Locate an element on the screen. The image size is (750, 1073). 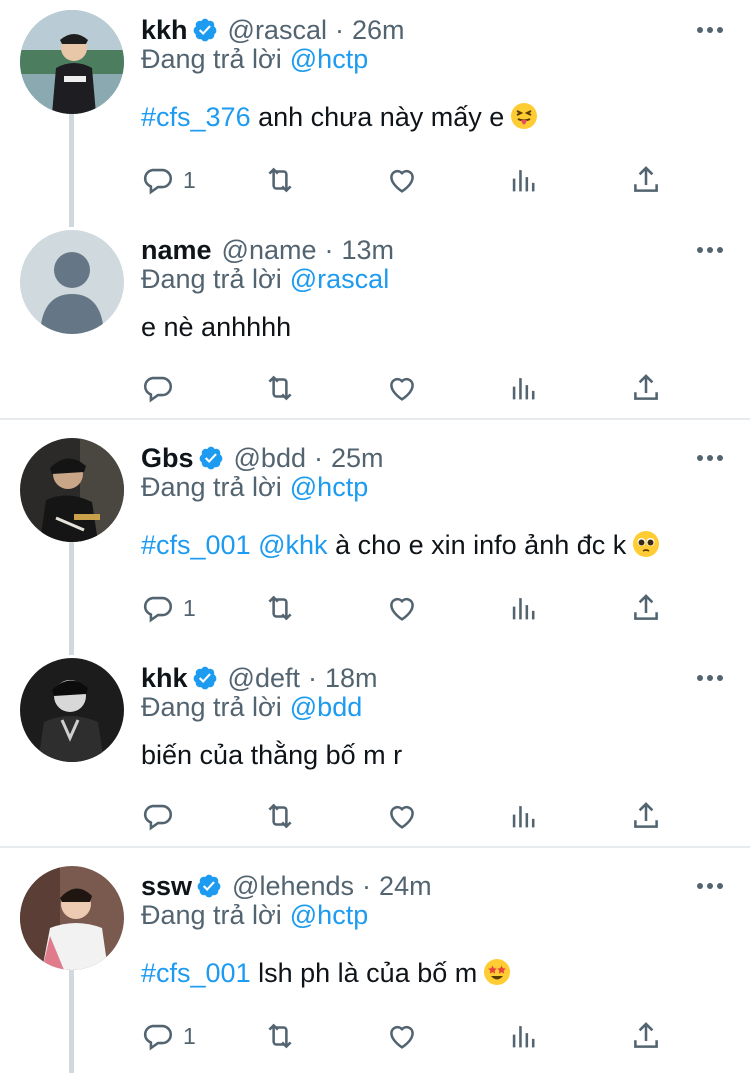
display-name: Gbs is located at coordinates (167, 458).